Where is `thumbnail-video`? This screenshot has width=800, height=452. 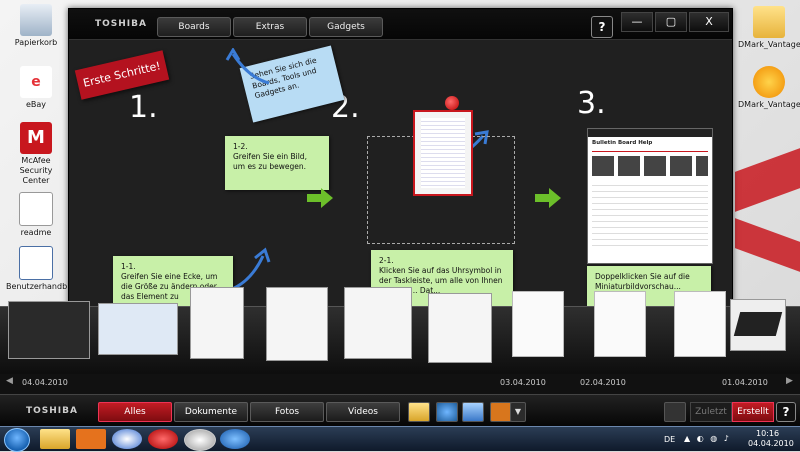
thumbnail-video is located at coordinates (49, 330).